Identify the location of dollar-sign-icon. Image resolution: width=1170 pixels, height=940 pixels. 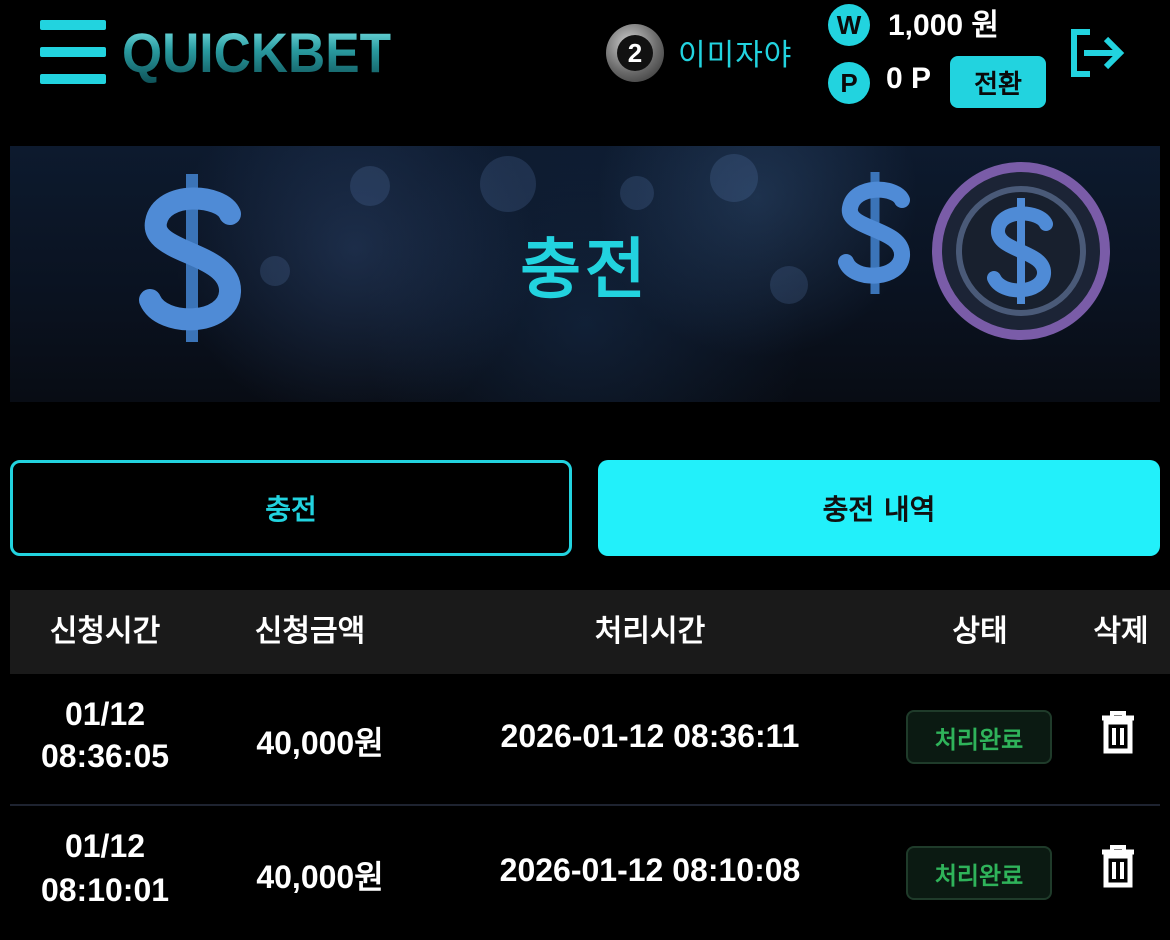
(875, 235).